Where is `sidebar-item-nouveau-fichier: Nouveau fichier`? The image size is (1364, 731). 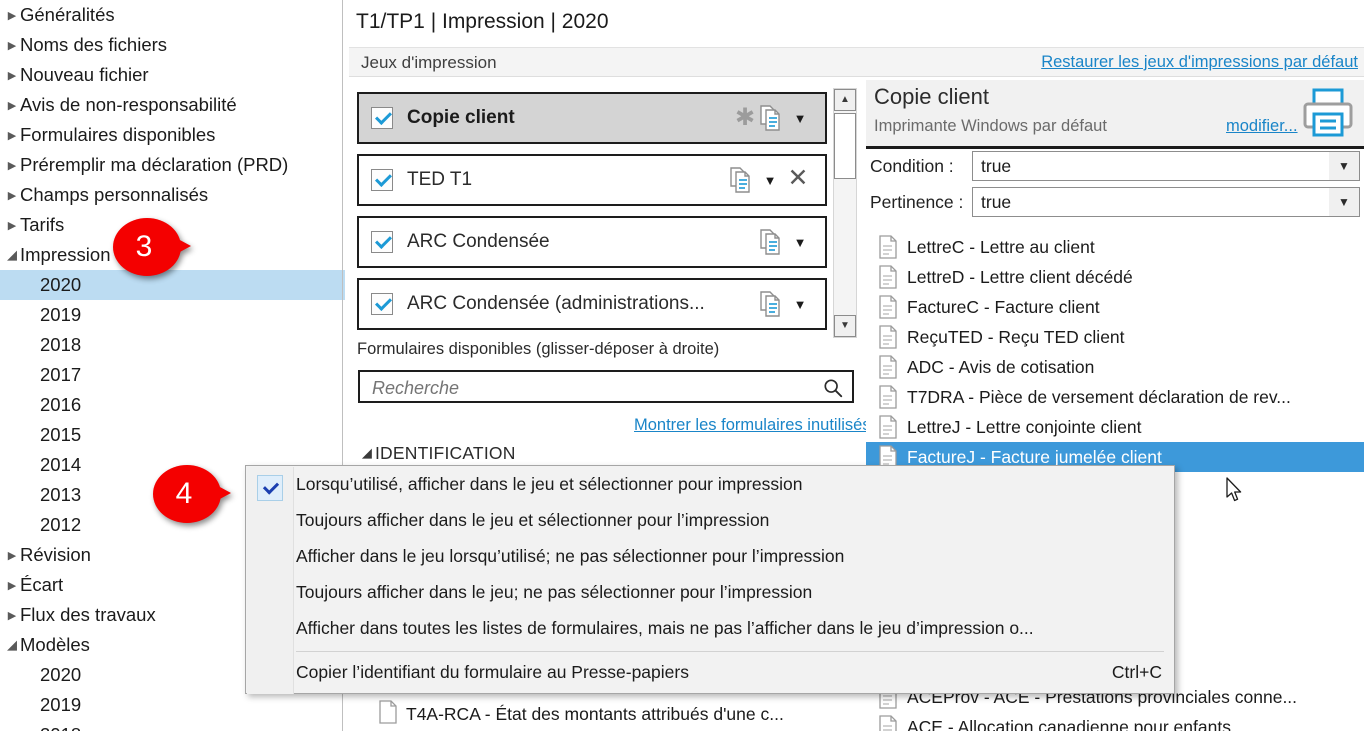 sidebar-item-nouveau-fichier: Nouveau fichier is located at coordinates (172, 75).